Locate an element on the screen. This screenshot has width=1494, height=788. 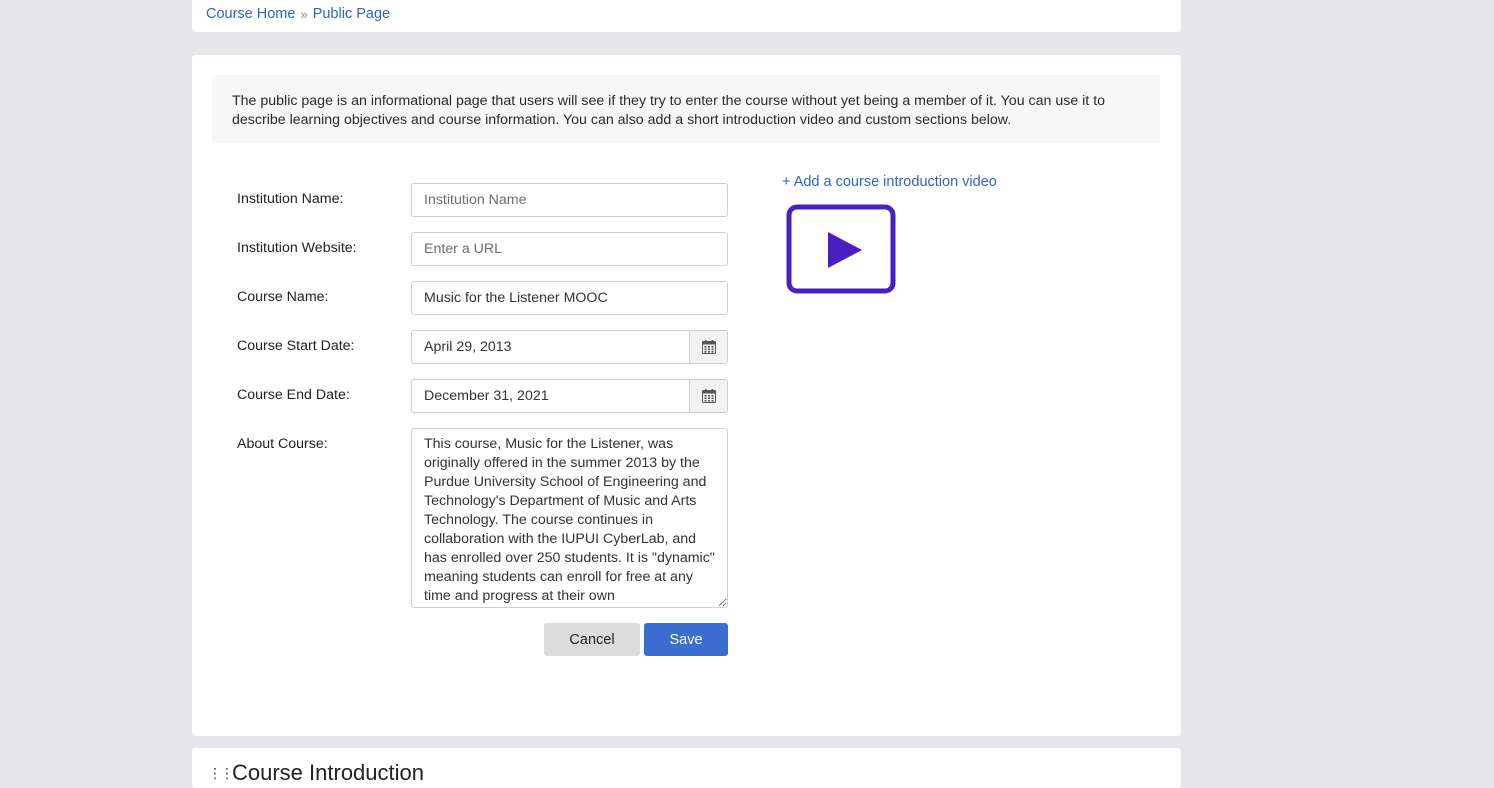
course-start-date-input is located at coordinates (550, 347).